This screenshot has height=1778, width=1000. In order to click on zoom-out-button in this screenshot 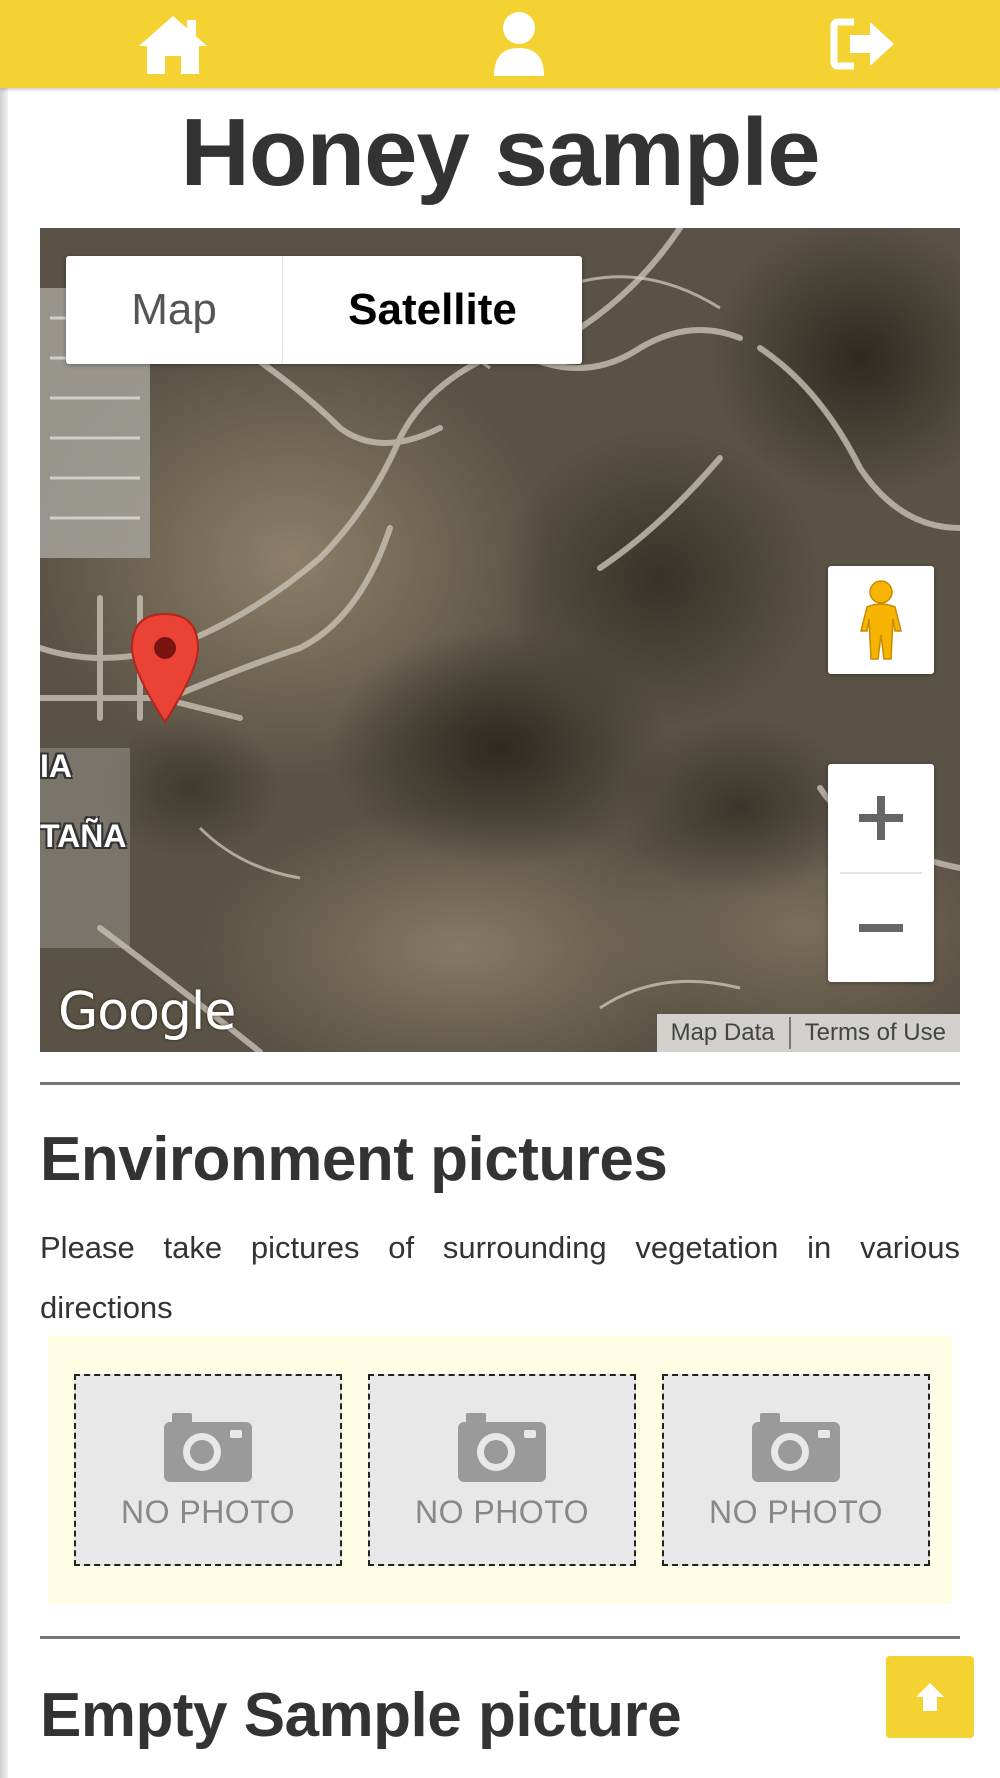, I will do `click(881, 928)`.